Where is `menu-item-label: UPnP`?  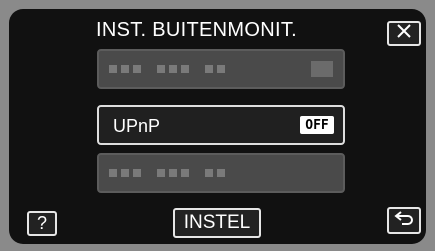 menu-item-label: UPnP is located at coordinates (137, 126).